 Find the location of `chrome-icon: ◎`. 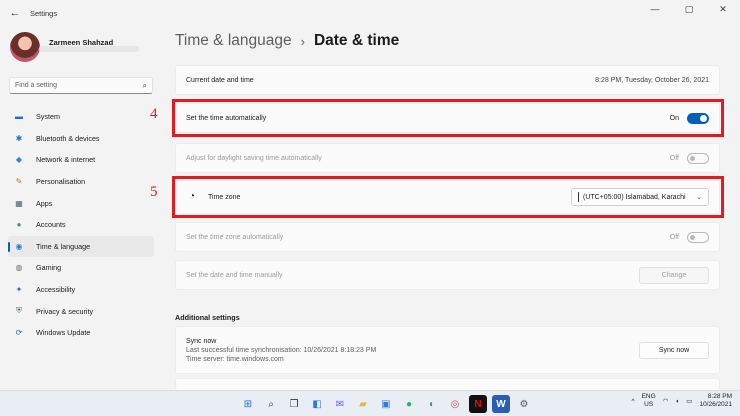

chrome-icon: ◎ is located at coordinates (455, 404).